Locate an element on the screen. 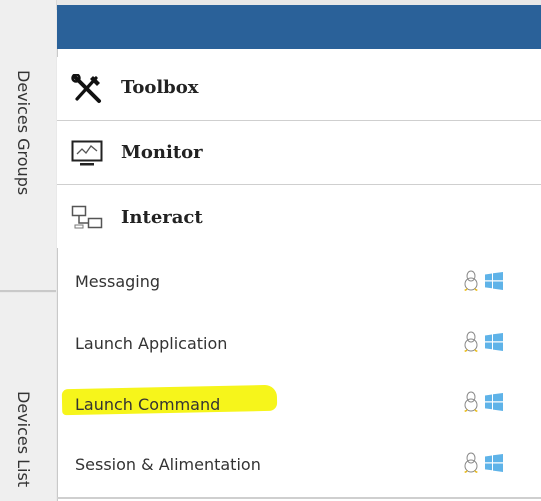 The height and width of the screenshot is (501, 541). tab-devices-groups: Devices Groups is located at coordinates (28, 146).